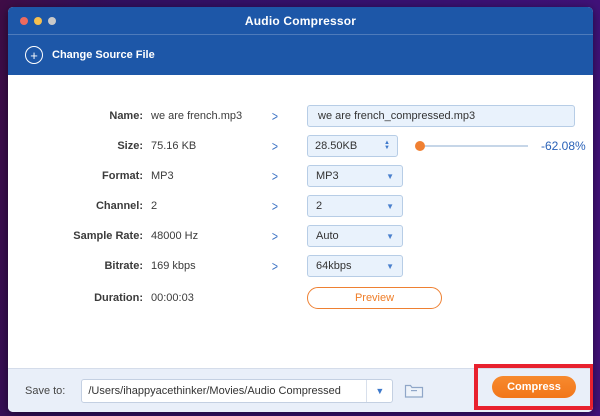  Describe the element at coordinates (300, 54) in the screenshot. I see `header-bar: + Change Source File` at that location.